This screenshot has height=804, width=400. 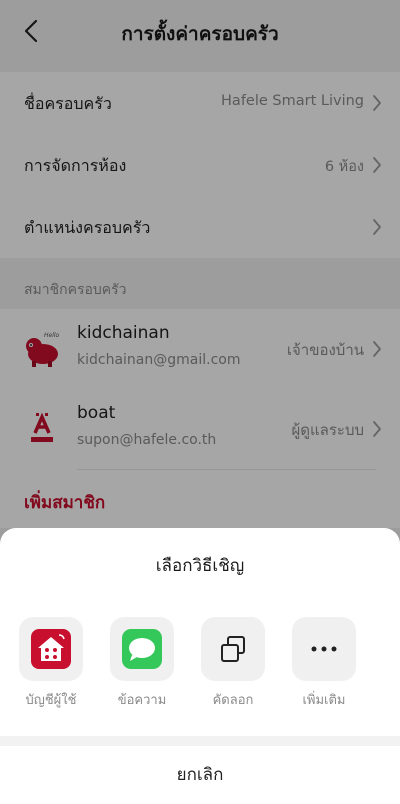 I want to click on option-label: คัดลอก, so click(x=233, y=700).